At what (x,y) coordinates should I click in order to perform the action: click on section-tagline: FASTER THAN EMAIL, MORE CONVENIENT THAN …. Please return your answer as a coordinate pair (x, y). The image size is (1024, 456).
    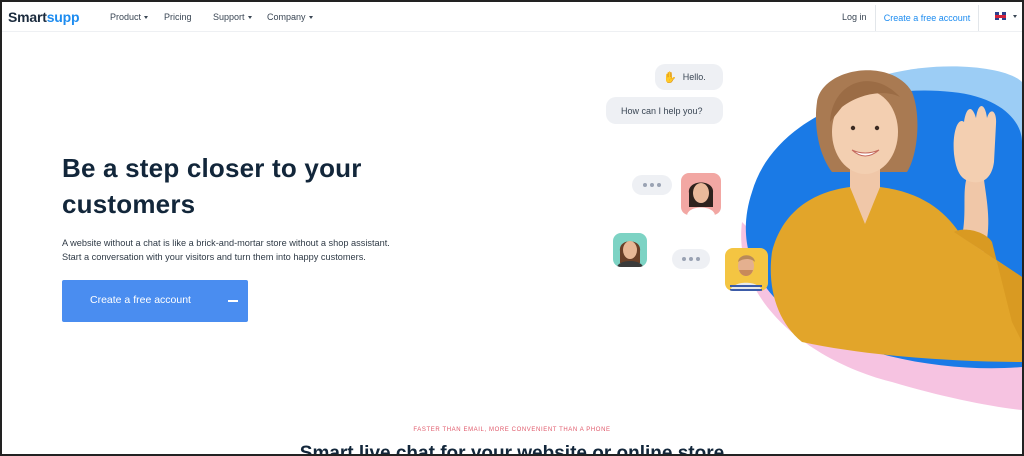
    Looking at the image, I should click on (512, 430).